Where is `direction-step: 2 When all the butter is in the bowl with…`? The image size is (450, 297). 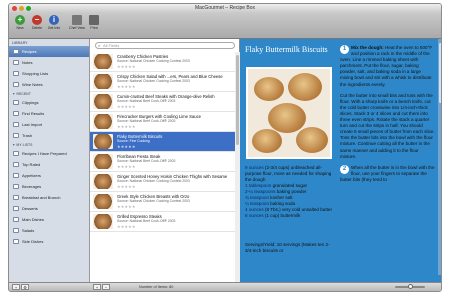
direction-step: 2 When all the butter is in the bowl with… is located at coordinates (387, 173).